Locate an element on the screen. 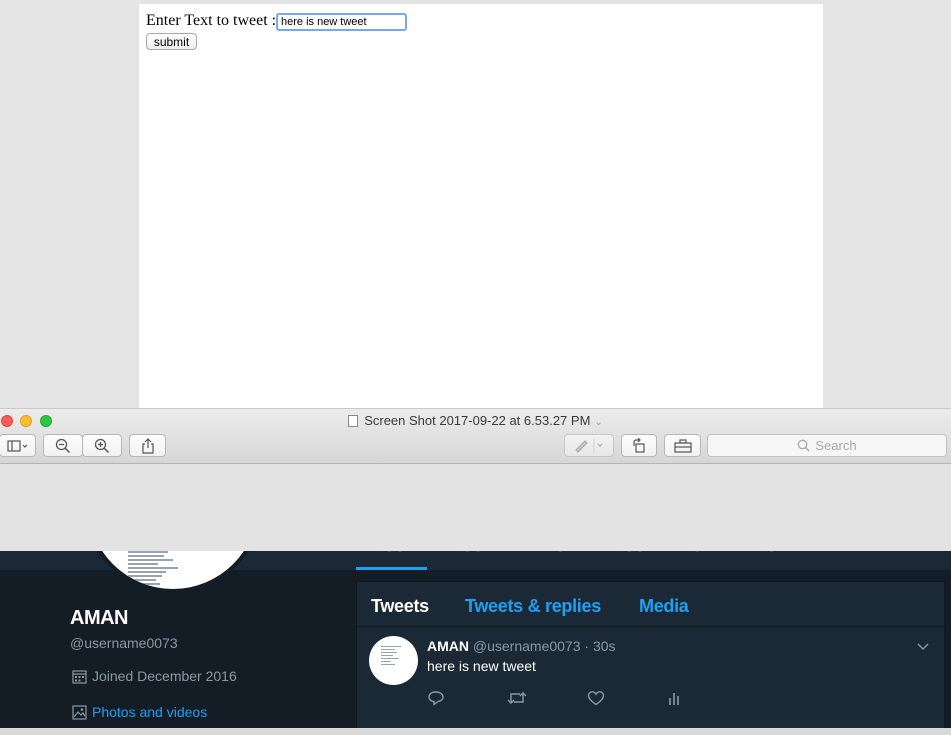 The width and height of the screenshot is (951, 735). submit-button: submit is located at coordinates (171, 41).